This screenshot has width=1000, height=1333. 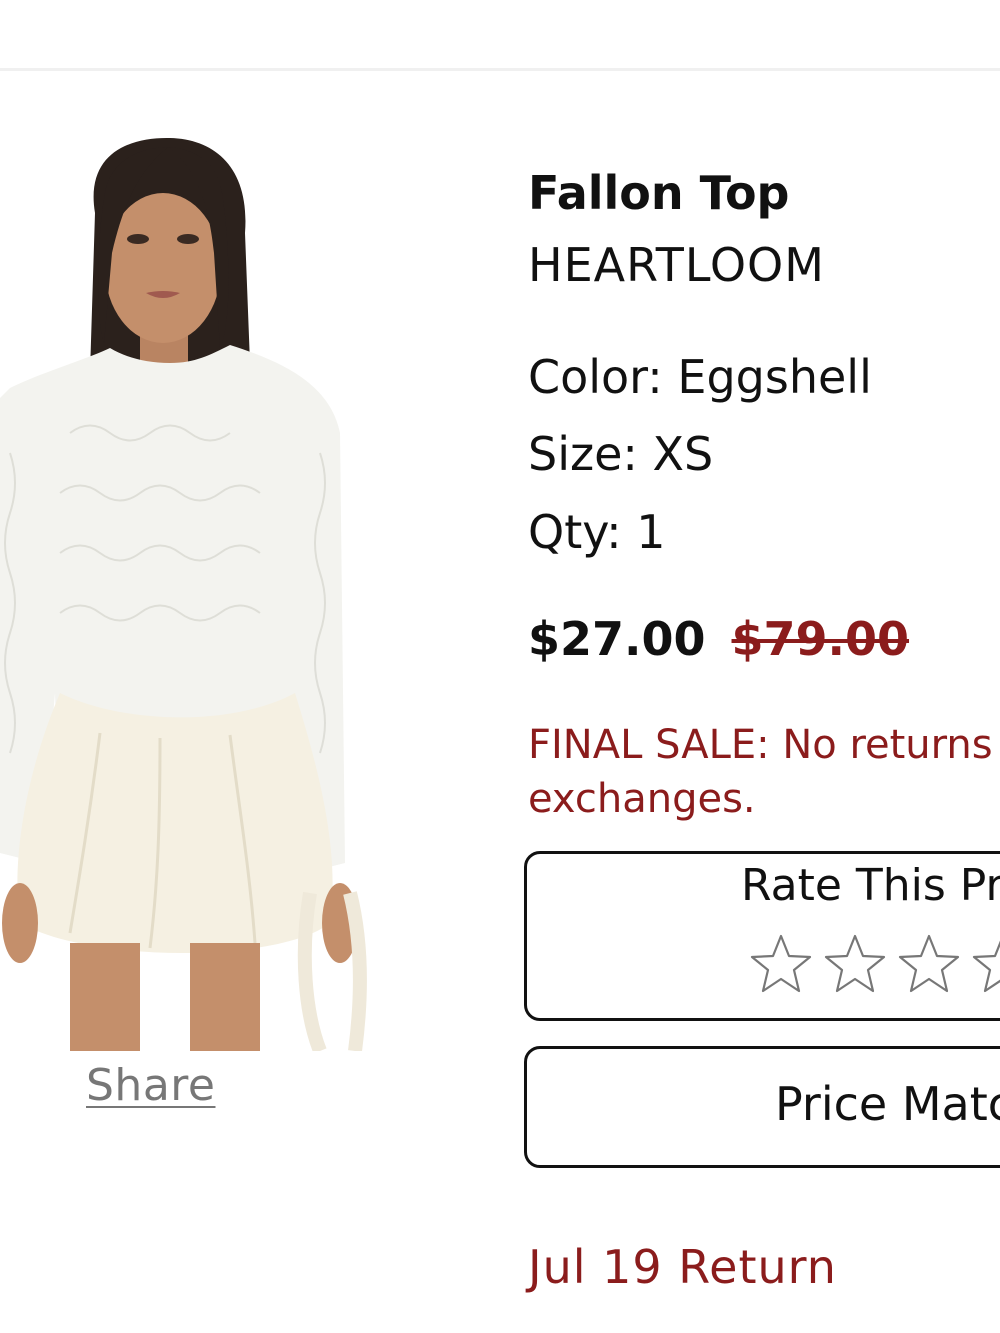 I want to click on final-sale-line-1: FINAL SALE: No returns or, so click(x=764, y=745).